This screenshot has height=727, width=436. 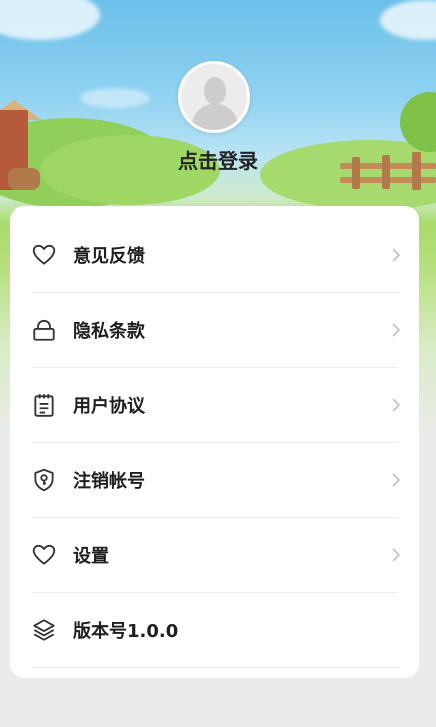 What do you see at coordinates (109, 406) in the screenshot?
I see `menu-item-label: 用户协议` at bounding box center [109, 406].